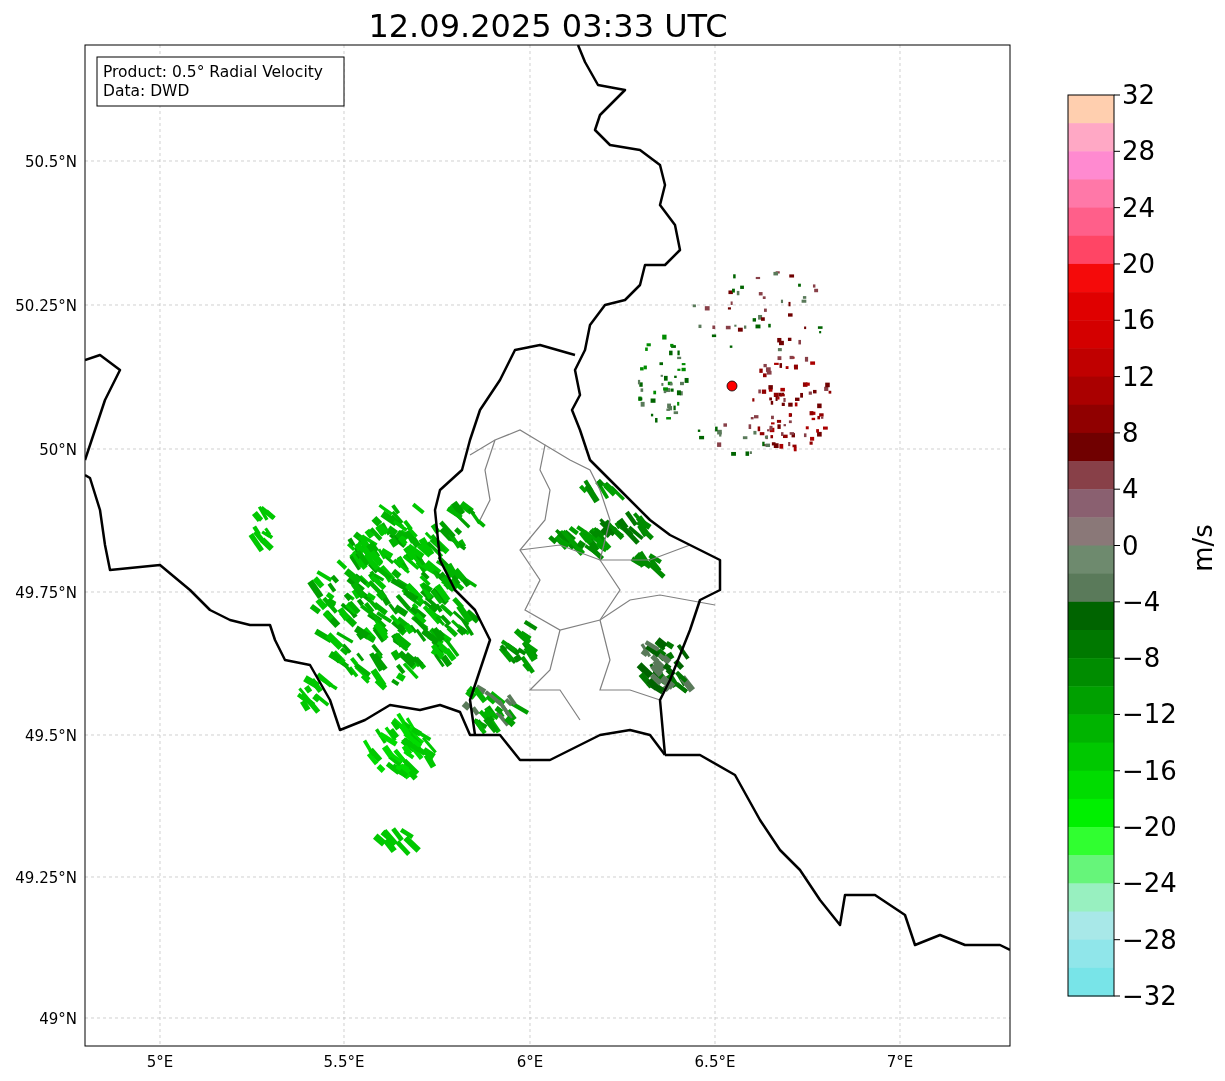  Describe the element at coordinates (213, 72) in the screenshot. I see `info-text: Product: 0.5° Radial Velocity` at that location.